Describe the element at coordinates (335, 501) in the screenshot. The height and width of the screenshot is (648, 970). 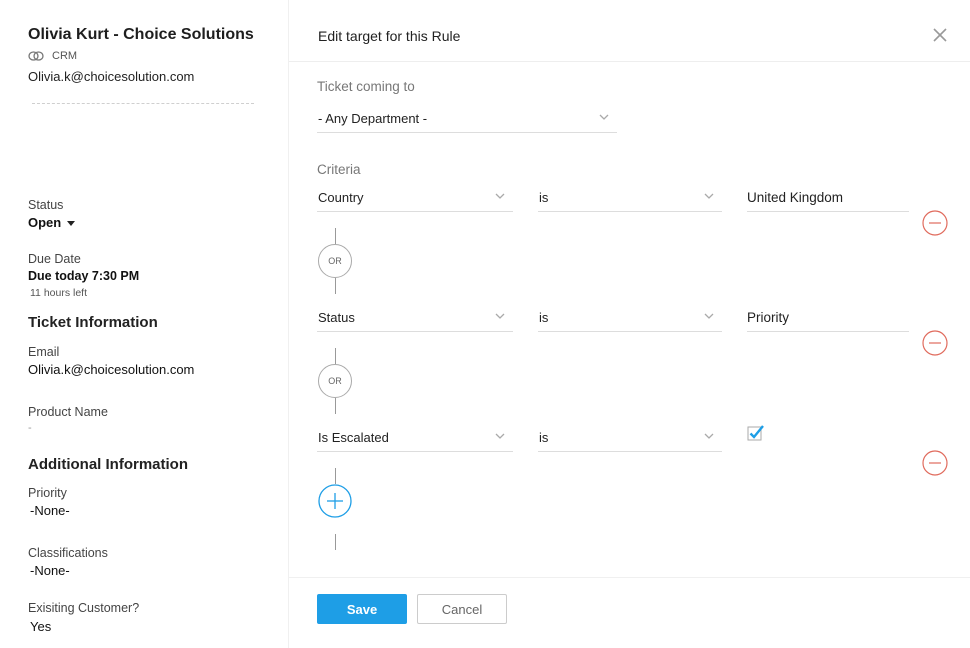
I see `add-criteria-icon` at that location.